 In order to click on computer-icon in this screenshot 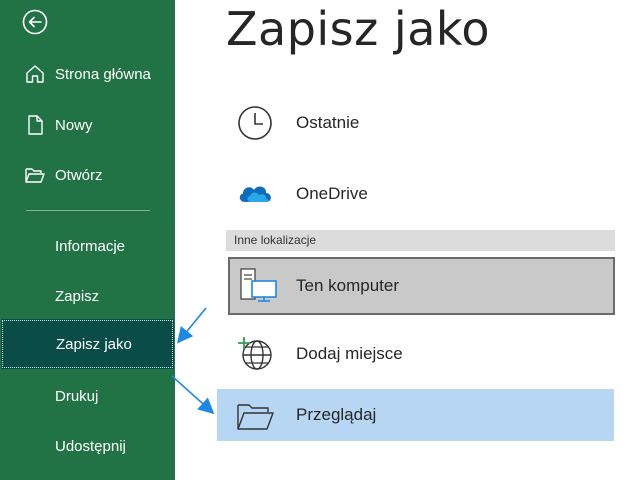, I will do `click(258, 285)`.